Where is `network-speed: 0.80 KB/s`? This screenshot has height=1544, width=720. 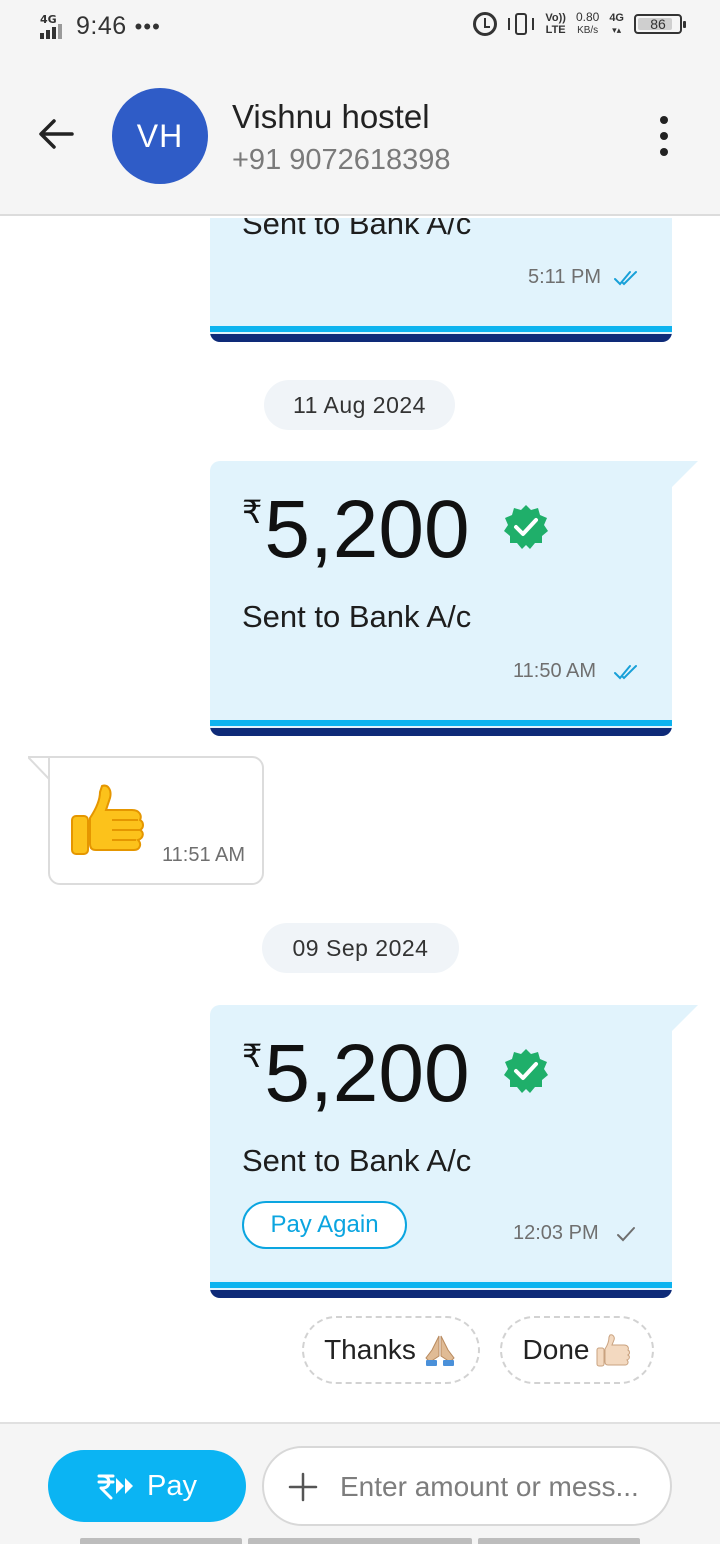 network-speed: 0.80 KB/s is located at coordinates (587, 24).